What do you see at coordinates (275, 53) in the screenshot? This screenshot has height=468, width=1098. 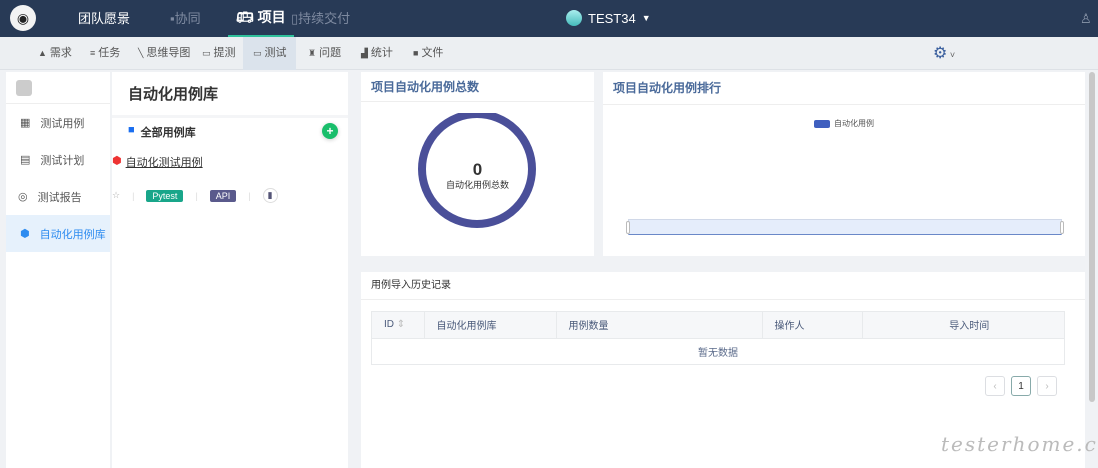 I see `label: 测试` at bounding box center [275, 53].